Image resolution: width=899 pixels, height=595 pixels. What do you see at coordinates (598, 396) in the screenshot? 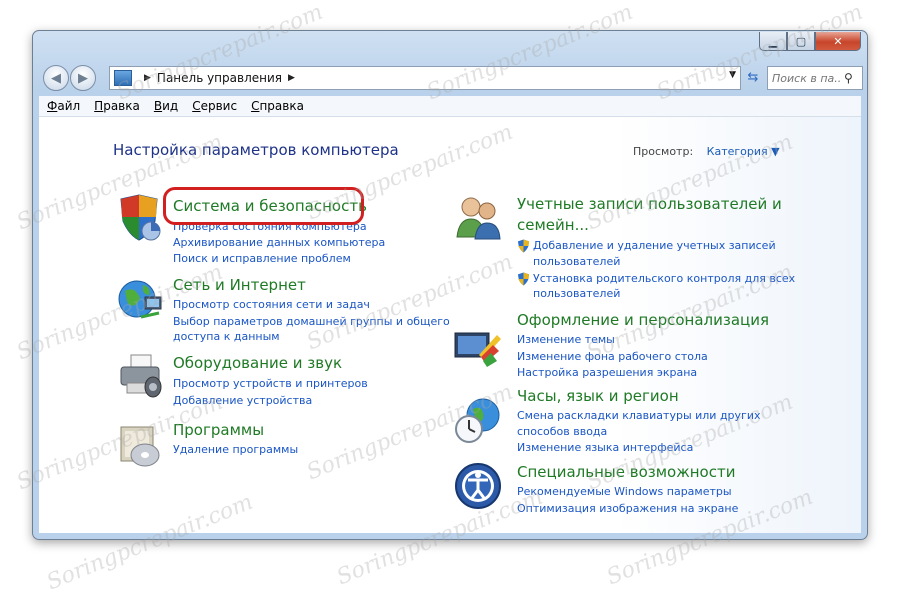
I see `category-title: Часы, язык и регион` at bounding box center [598, 396].